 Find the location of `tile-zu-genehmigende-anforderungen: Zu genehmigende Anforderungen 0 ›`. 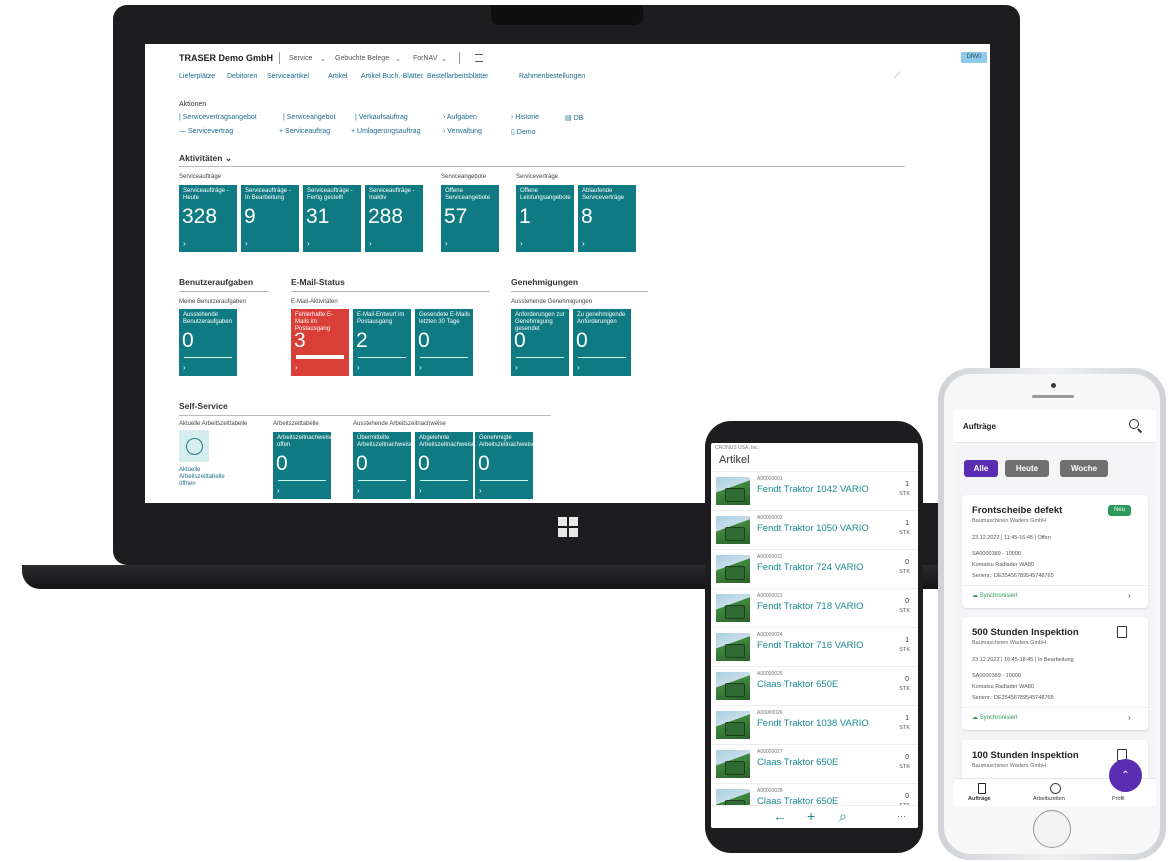

tile-zu-genehmigende-anforderungen: Zu genehmigende Anforderungen 0 › is located at coordinates (602, 342).